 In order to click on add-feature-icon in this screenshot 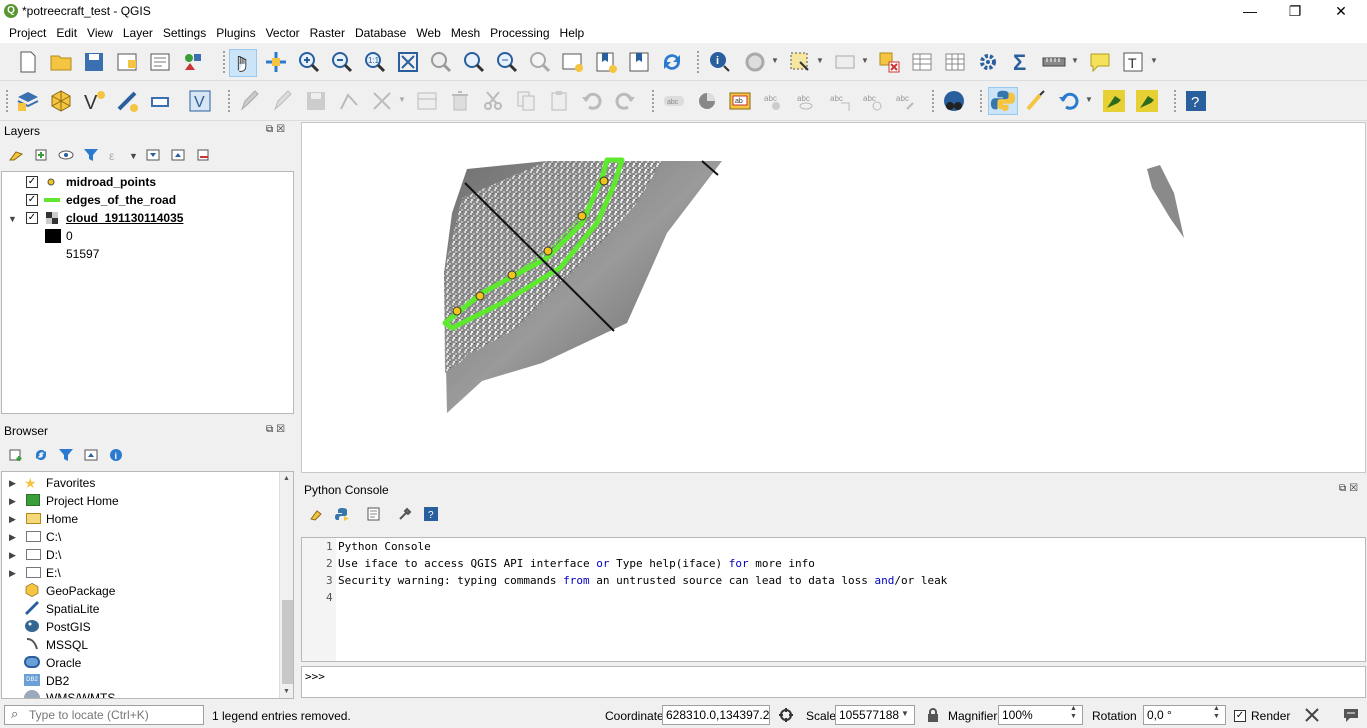, I will do `click(349, 101)`.